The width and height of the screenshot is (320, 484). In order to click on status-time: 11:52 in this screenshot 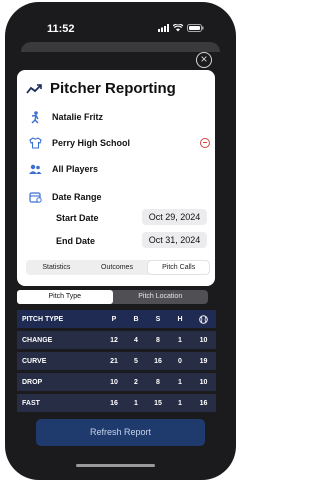, I will do `click(61, 29)`.